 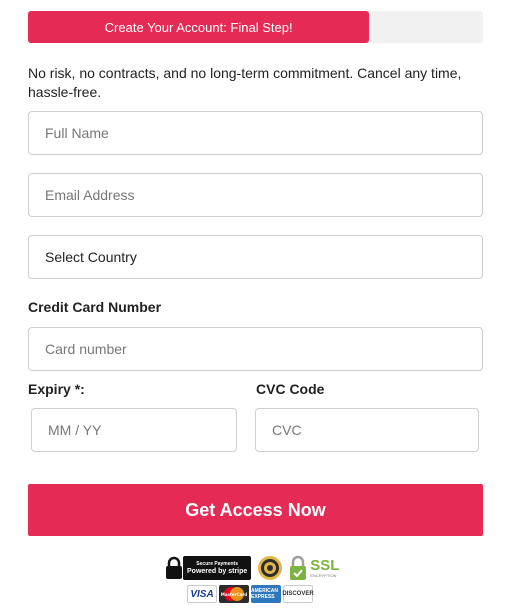 What do you see at coordinates (174, 567) in the screenshot?
I see `padlock-icon` at bounding box center [174, 567].